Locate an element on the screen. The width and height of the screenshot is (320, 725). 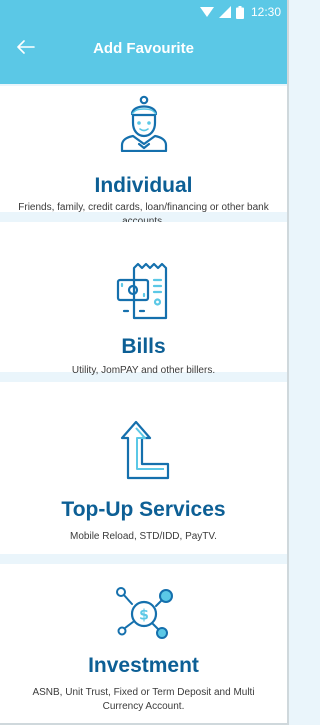
app-bar: 12:30 Add Favourite is located at coordinates (143, 42).